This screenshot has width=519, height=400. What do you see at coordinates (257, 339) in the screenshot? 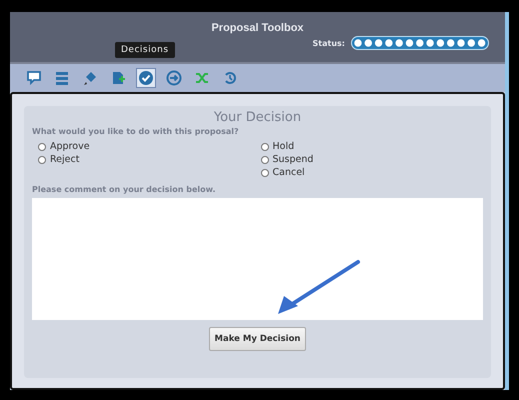
I see `submit-button: Make My Decision` at bounding box center [257, 339].